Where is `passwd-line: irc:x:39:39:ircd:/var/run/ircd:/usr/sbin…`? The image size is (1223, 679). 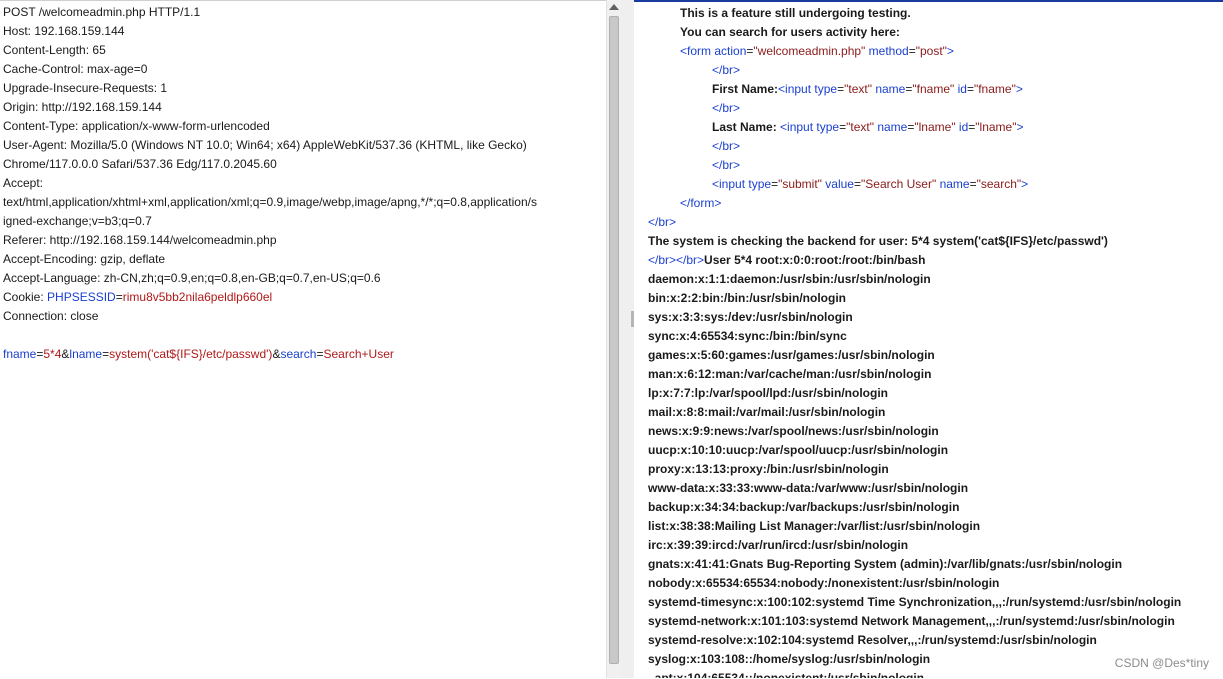 passwd-line: irc:x:39:39:ircd:/var/run/ircd:/usr/sbin… is located at coordinates (778, 545).